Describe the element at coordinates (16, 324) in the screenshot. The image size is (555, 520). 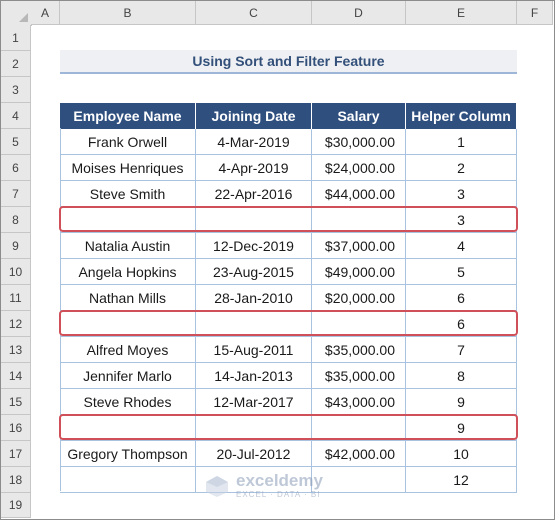
I see `row-header-12: 12` at that location.